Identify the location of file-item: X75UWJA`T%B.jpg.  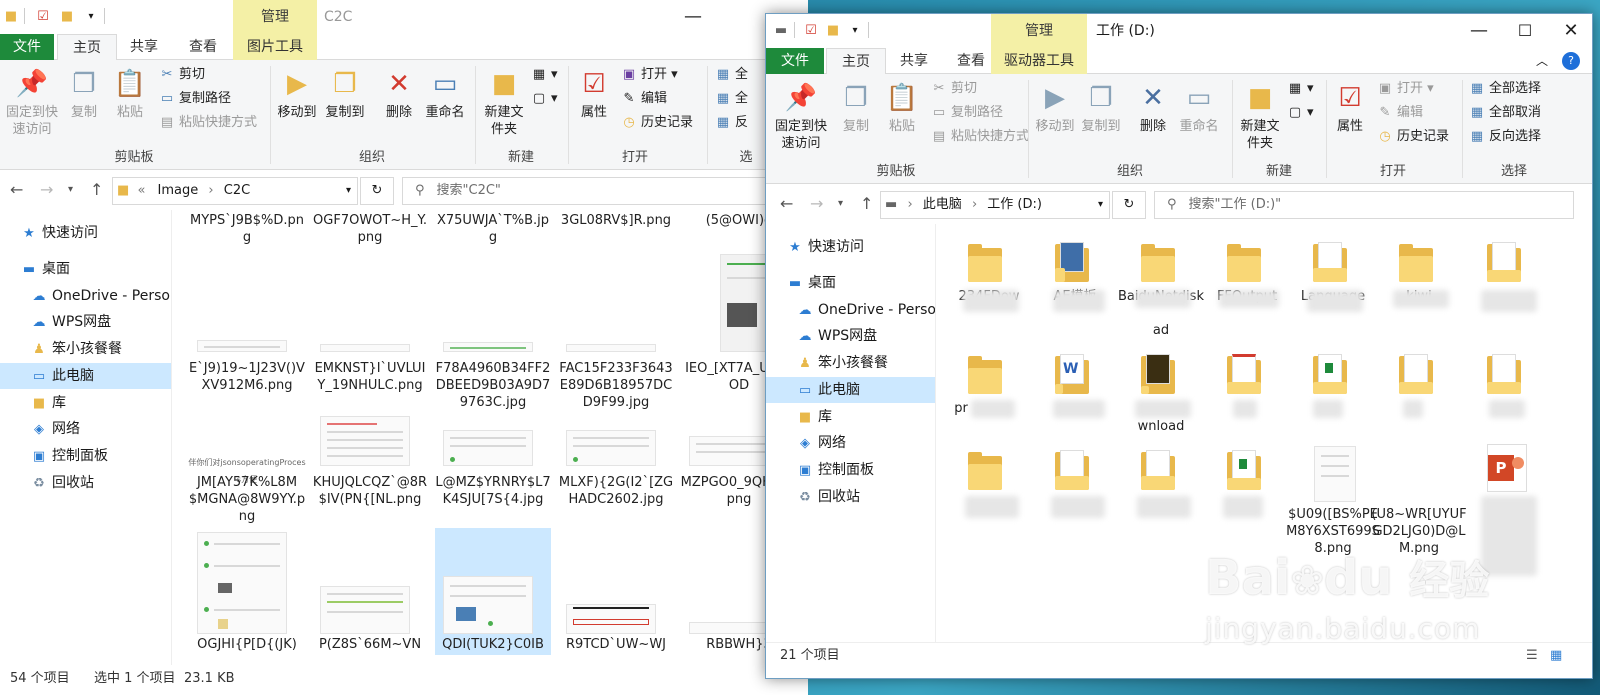
(493, 229).